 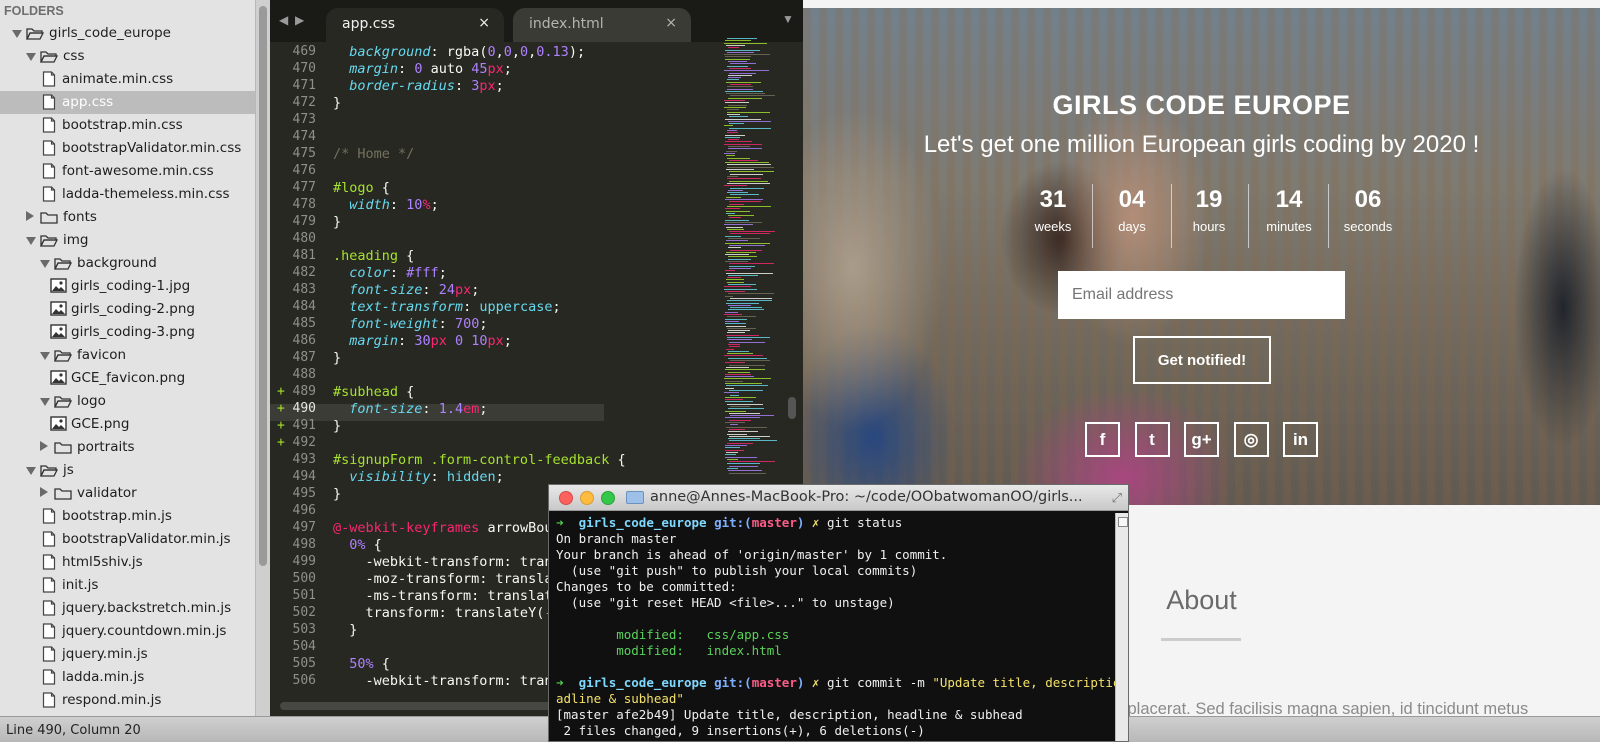 I want to click on file-item: html5shiv.js, so click(x=127, y=562).